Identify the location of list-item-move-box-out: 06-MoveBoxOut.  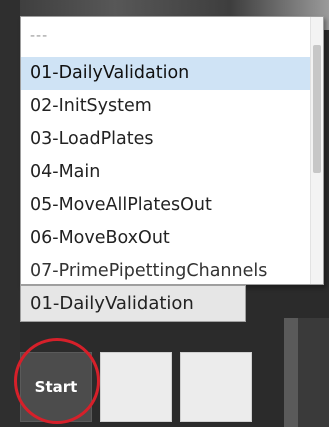
(165, 238).